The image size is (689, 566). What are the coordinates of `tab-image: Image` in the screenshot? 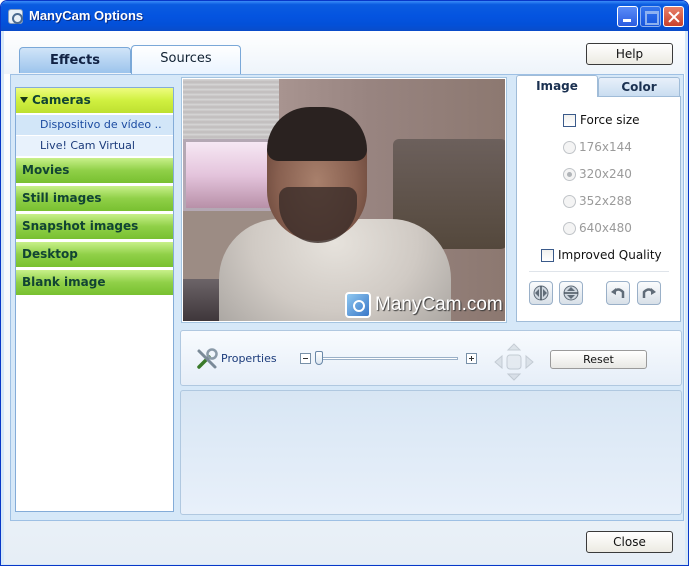 It's located at (557, 86).